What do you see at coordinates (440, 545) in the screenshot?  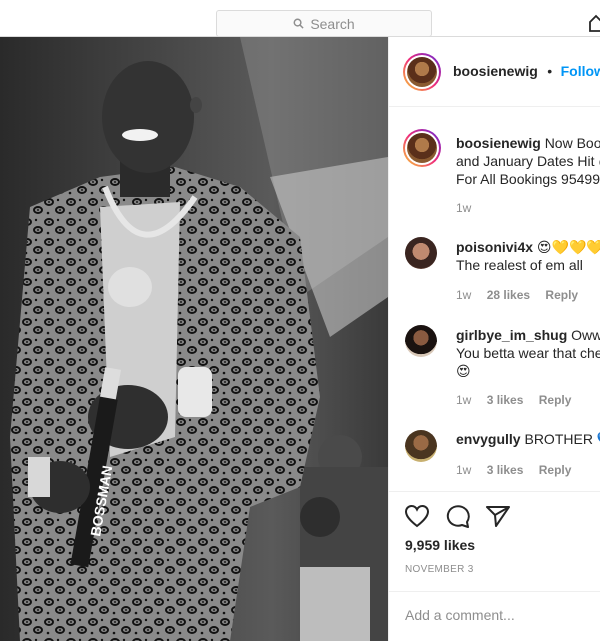 I see `likes-count: 9,959 likes` at bounding box center [440, 545].